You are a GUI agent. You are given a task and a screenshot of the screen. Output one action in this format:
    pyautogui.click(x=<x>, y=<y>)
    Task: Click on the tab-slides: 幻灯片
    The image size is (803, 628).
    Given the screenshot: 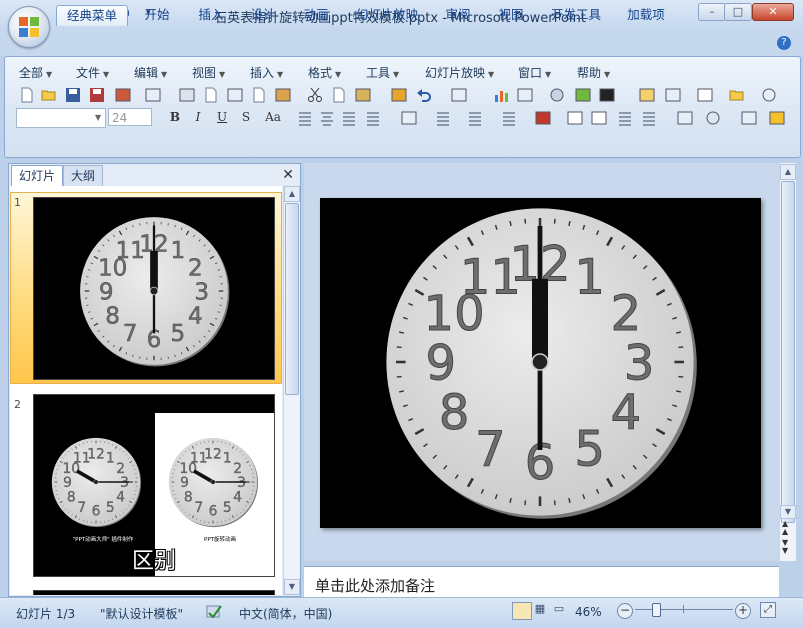 What is the action you would take?
    pyautogui.click(x=37, y=175)
    